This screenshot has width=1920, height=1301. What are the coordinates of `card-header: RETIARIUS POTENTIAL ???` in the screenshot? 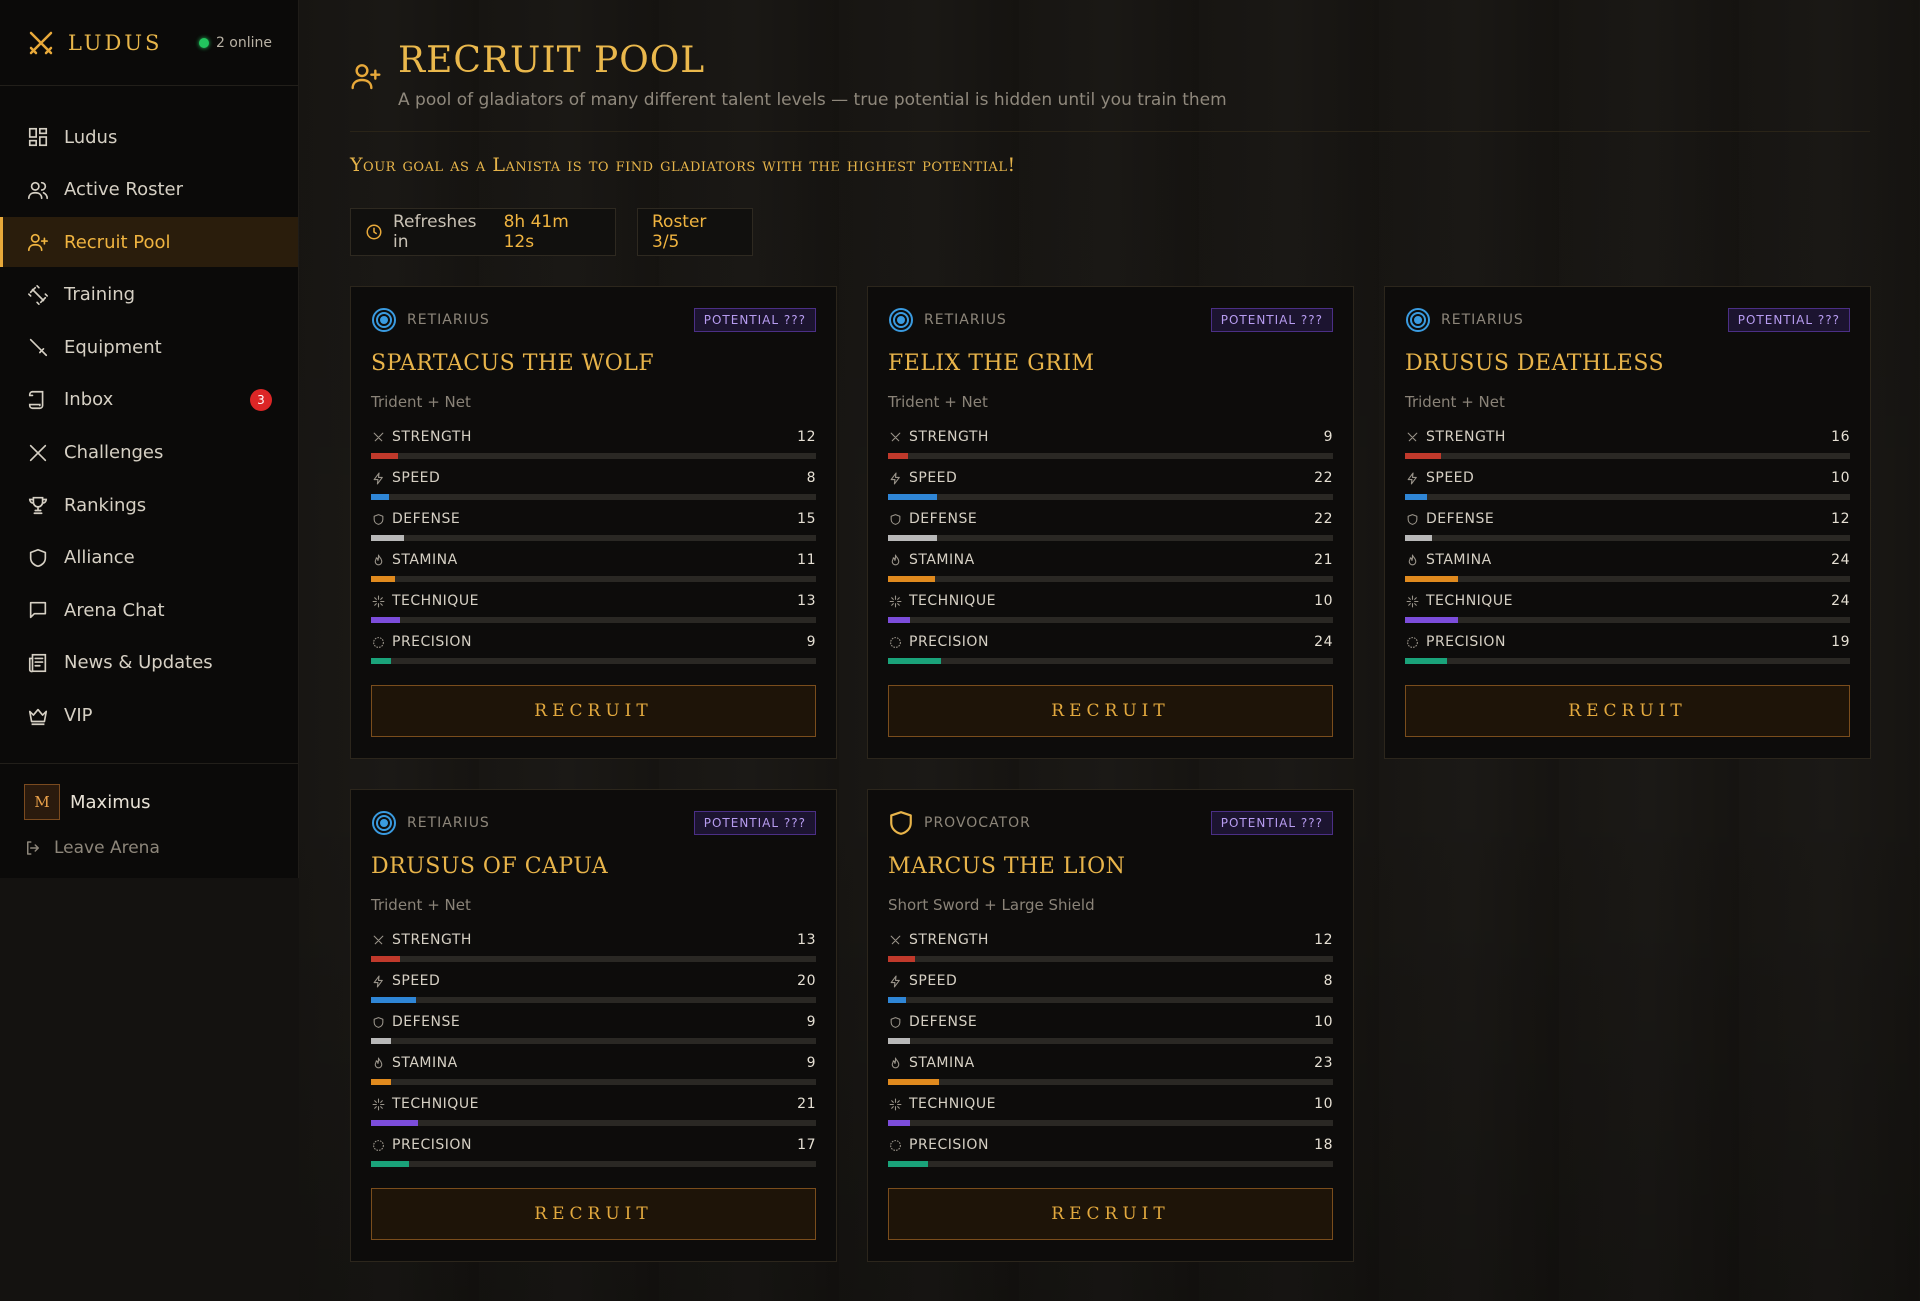 It's located at (593, 320).